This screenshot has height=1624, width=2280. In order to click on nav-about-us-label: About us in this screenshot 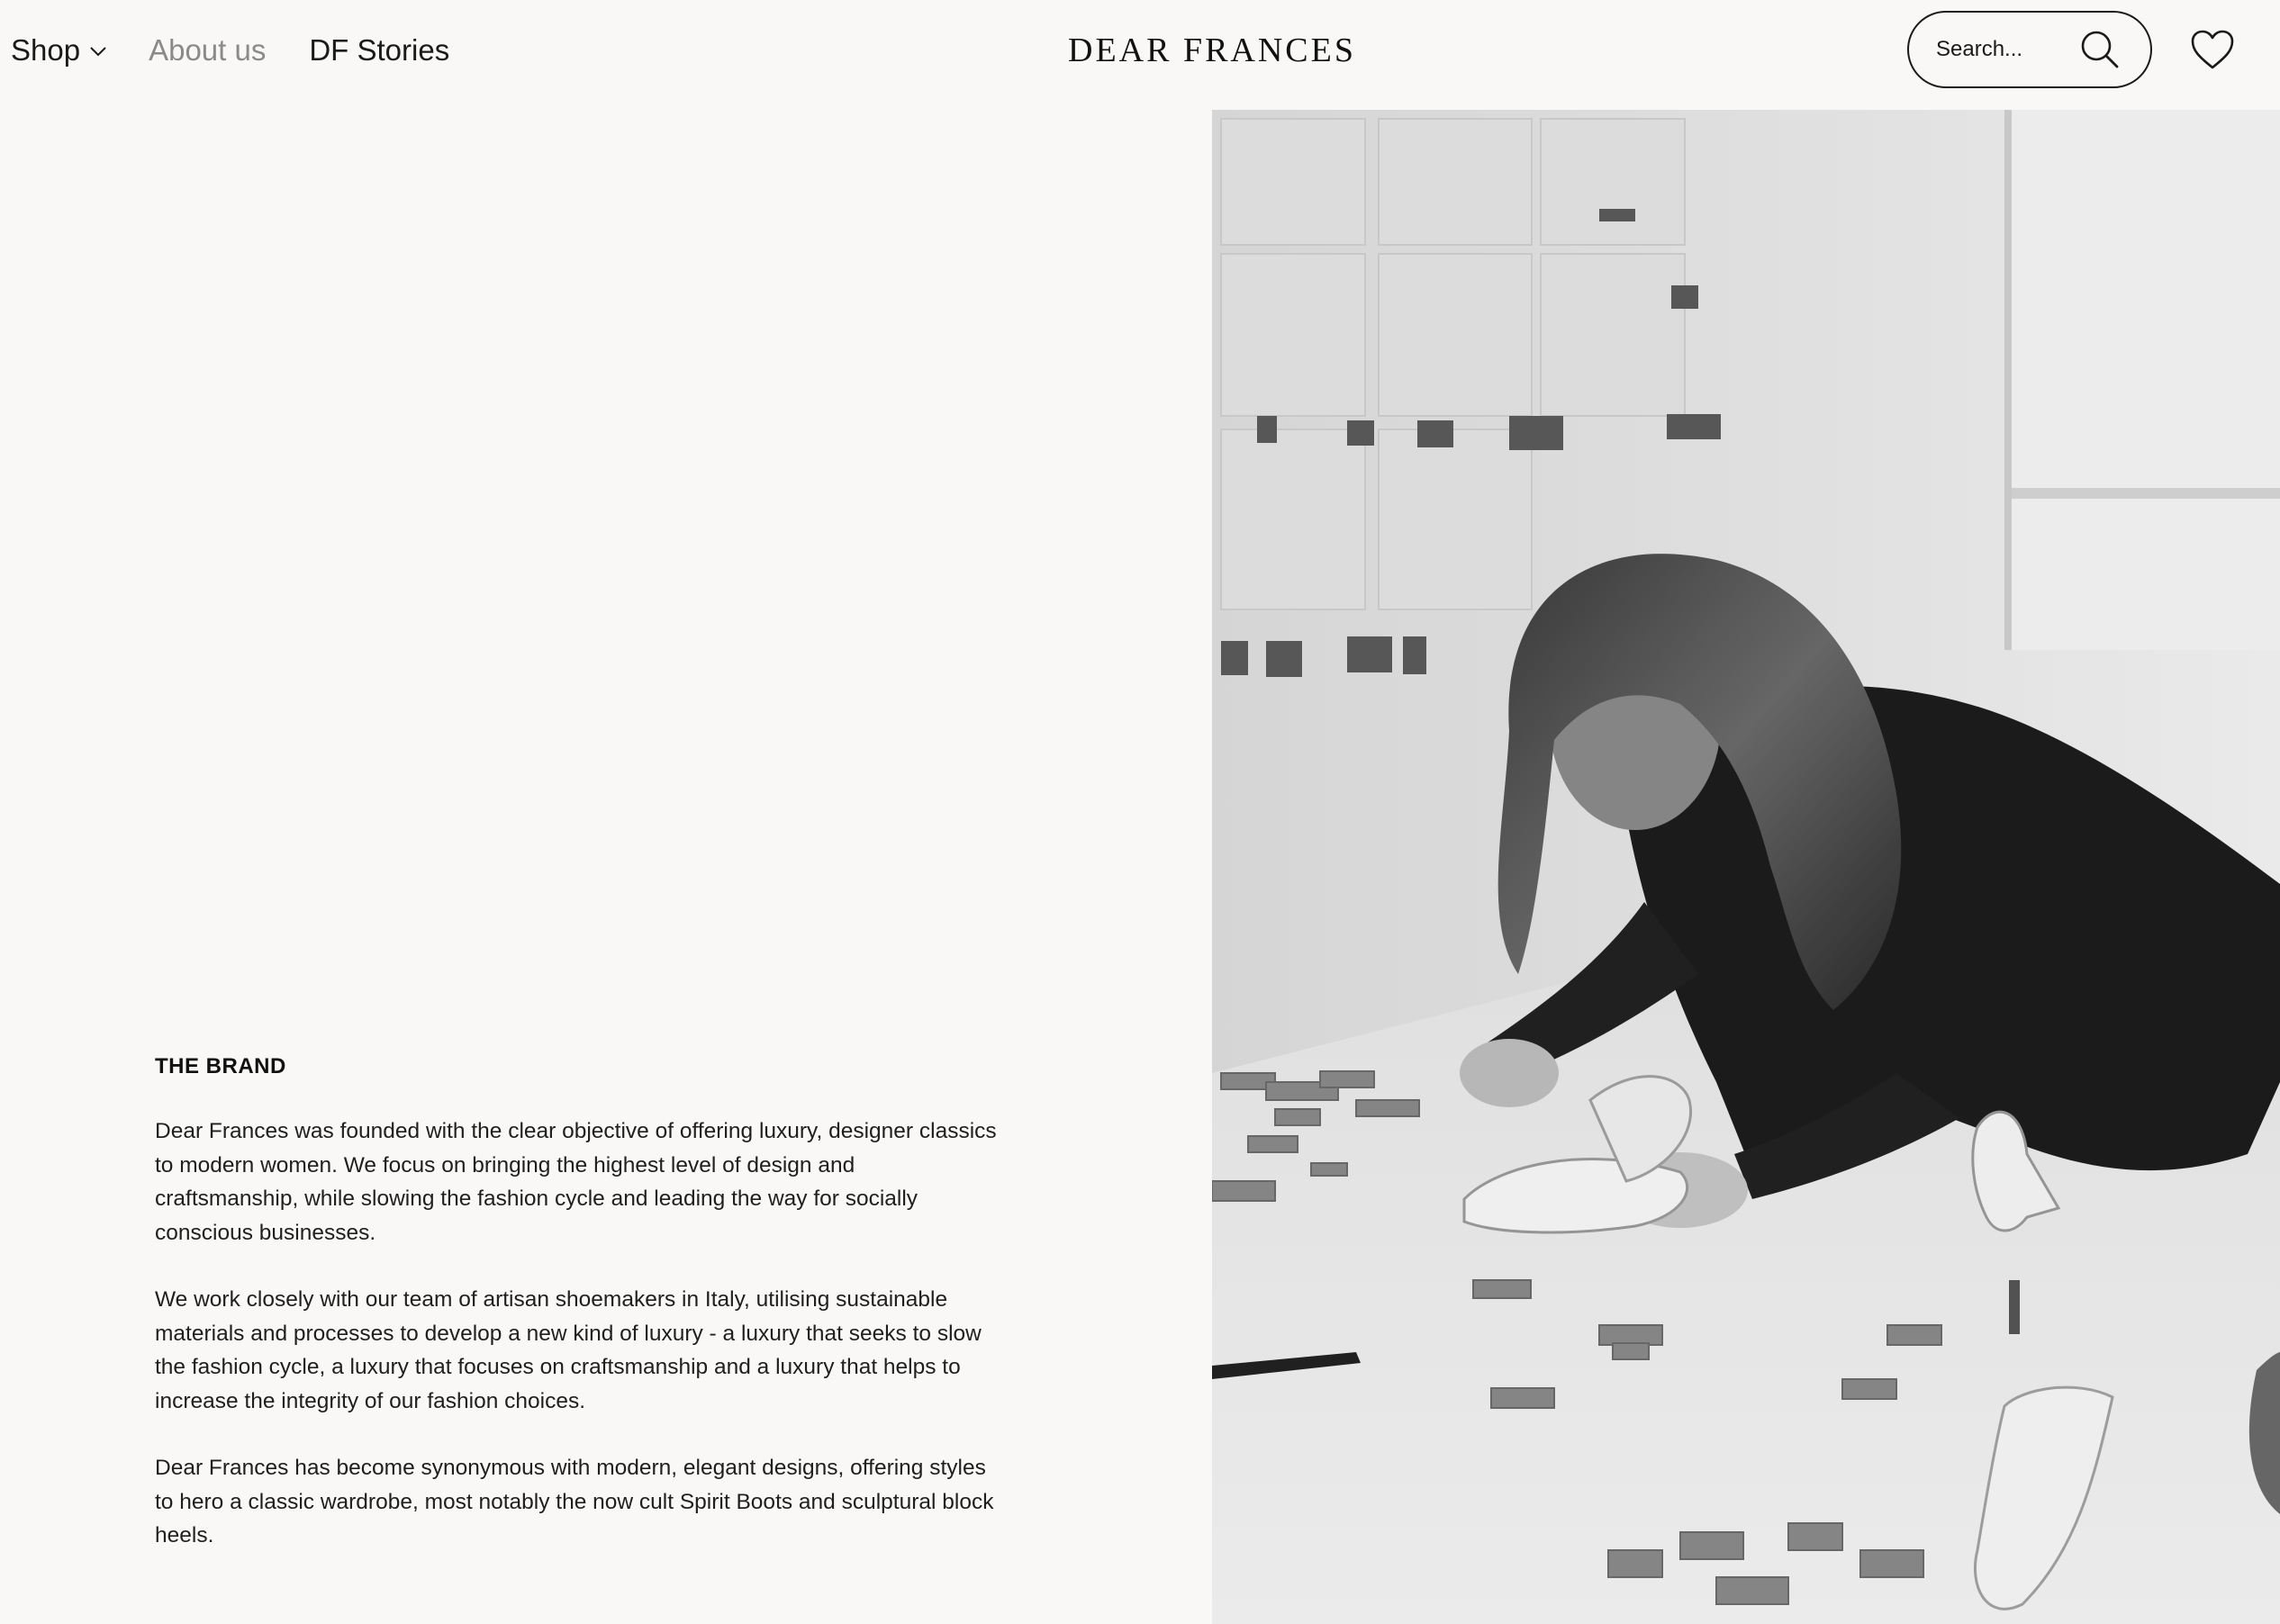, I will do `click(208, 50)`.